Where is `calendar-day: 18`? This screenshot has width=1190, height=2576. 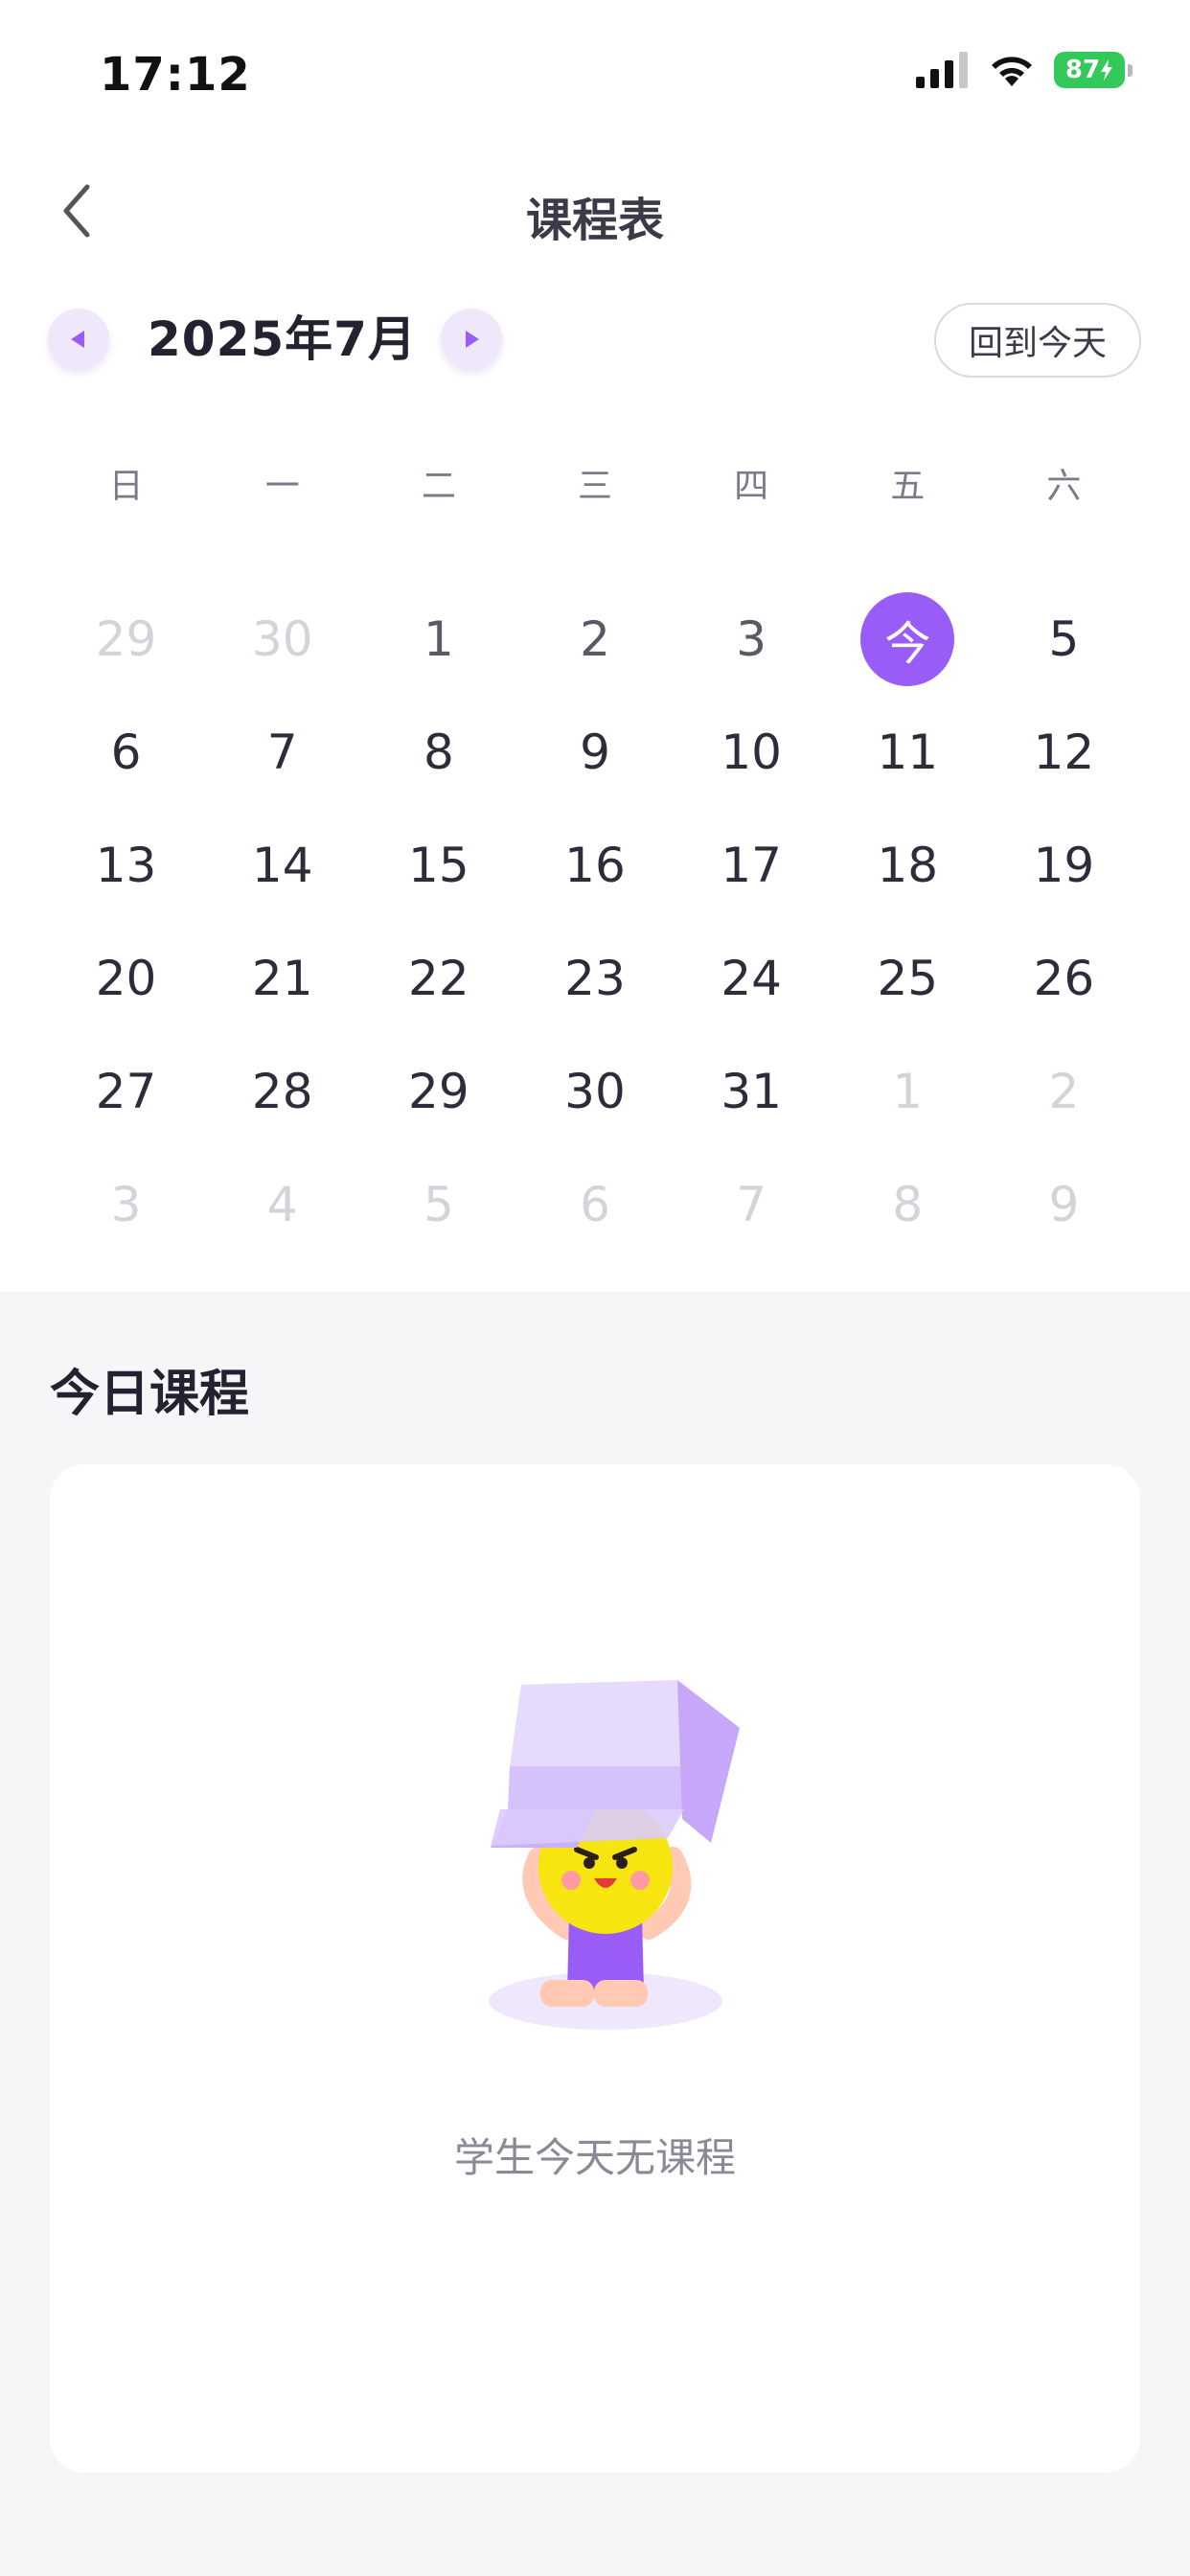 calendar-day: 18 is located at coordinates (908, 865).